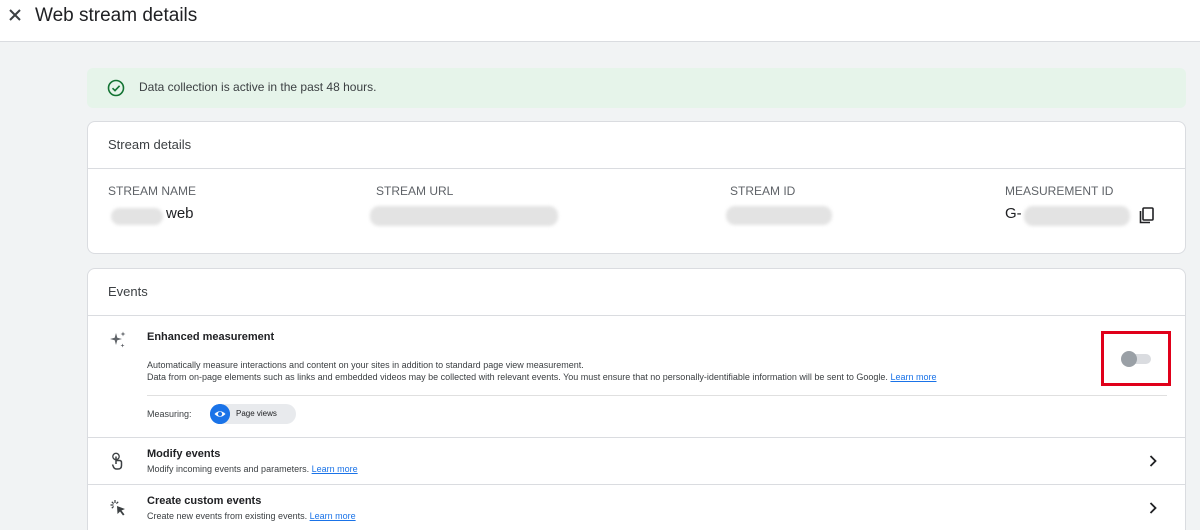 The image size is (1200, 530). Describe the element at coordinates (600, 21) in the screenshot. I see `top-bar: Web stream details` at that location.